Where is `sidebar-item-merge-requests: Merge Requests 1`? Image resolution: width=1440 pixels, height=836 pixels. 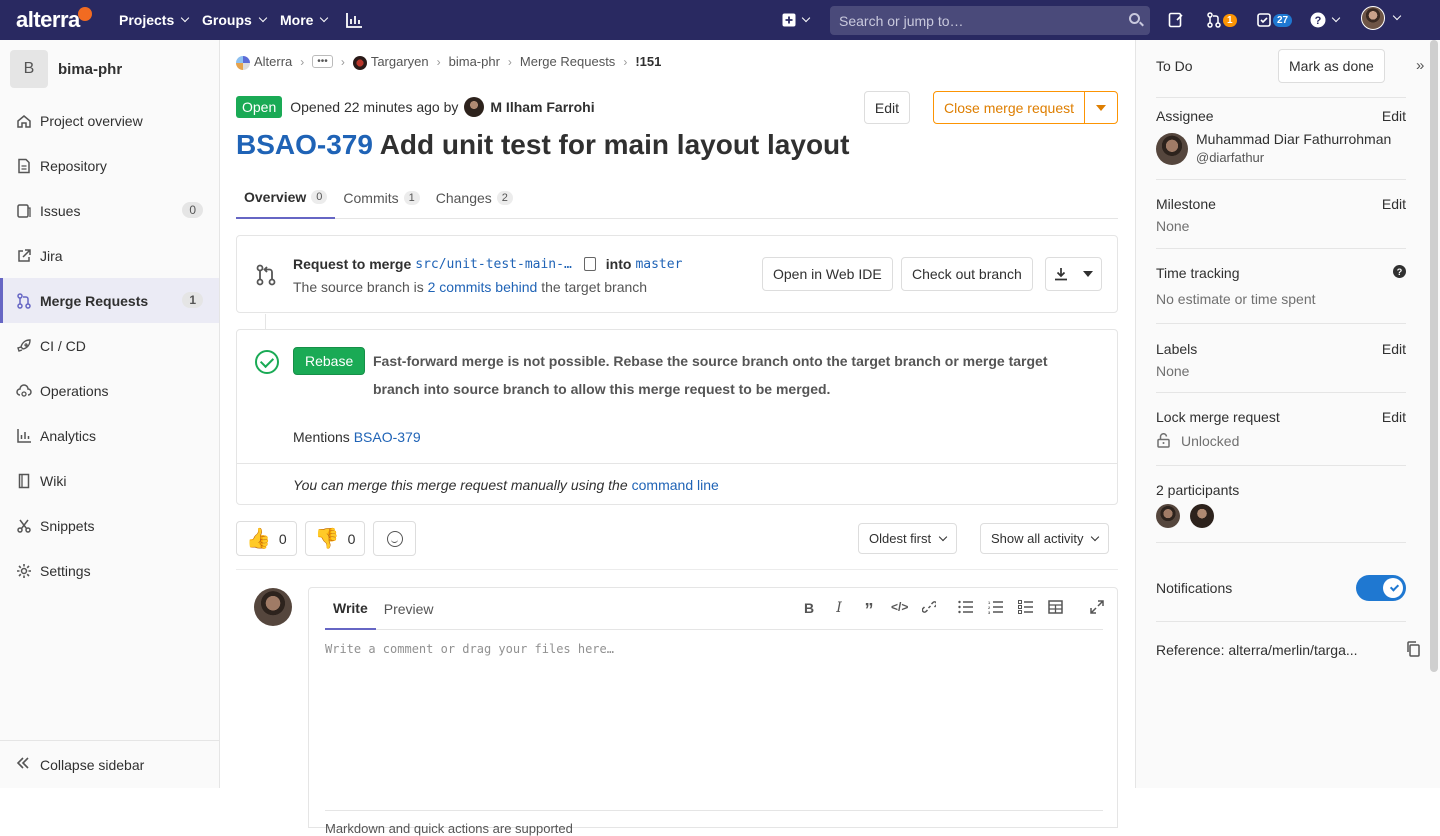
sidebar-item-merge-requests: Merge Requests 1 is located at coordinates (109, 300).